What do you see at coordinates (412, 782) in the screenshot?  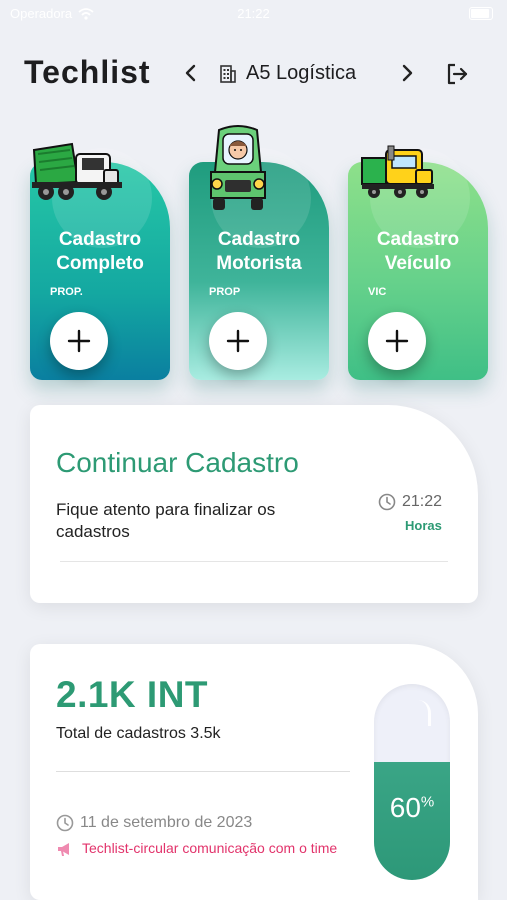 I see `progress-capsule: 60%` at bounding box center [412, 782].